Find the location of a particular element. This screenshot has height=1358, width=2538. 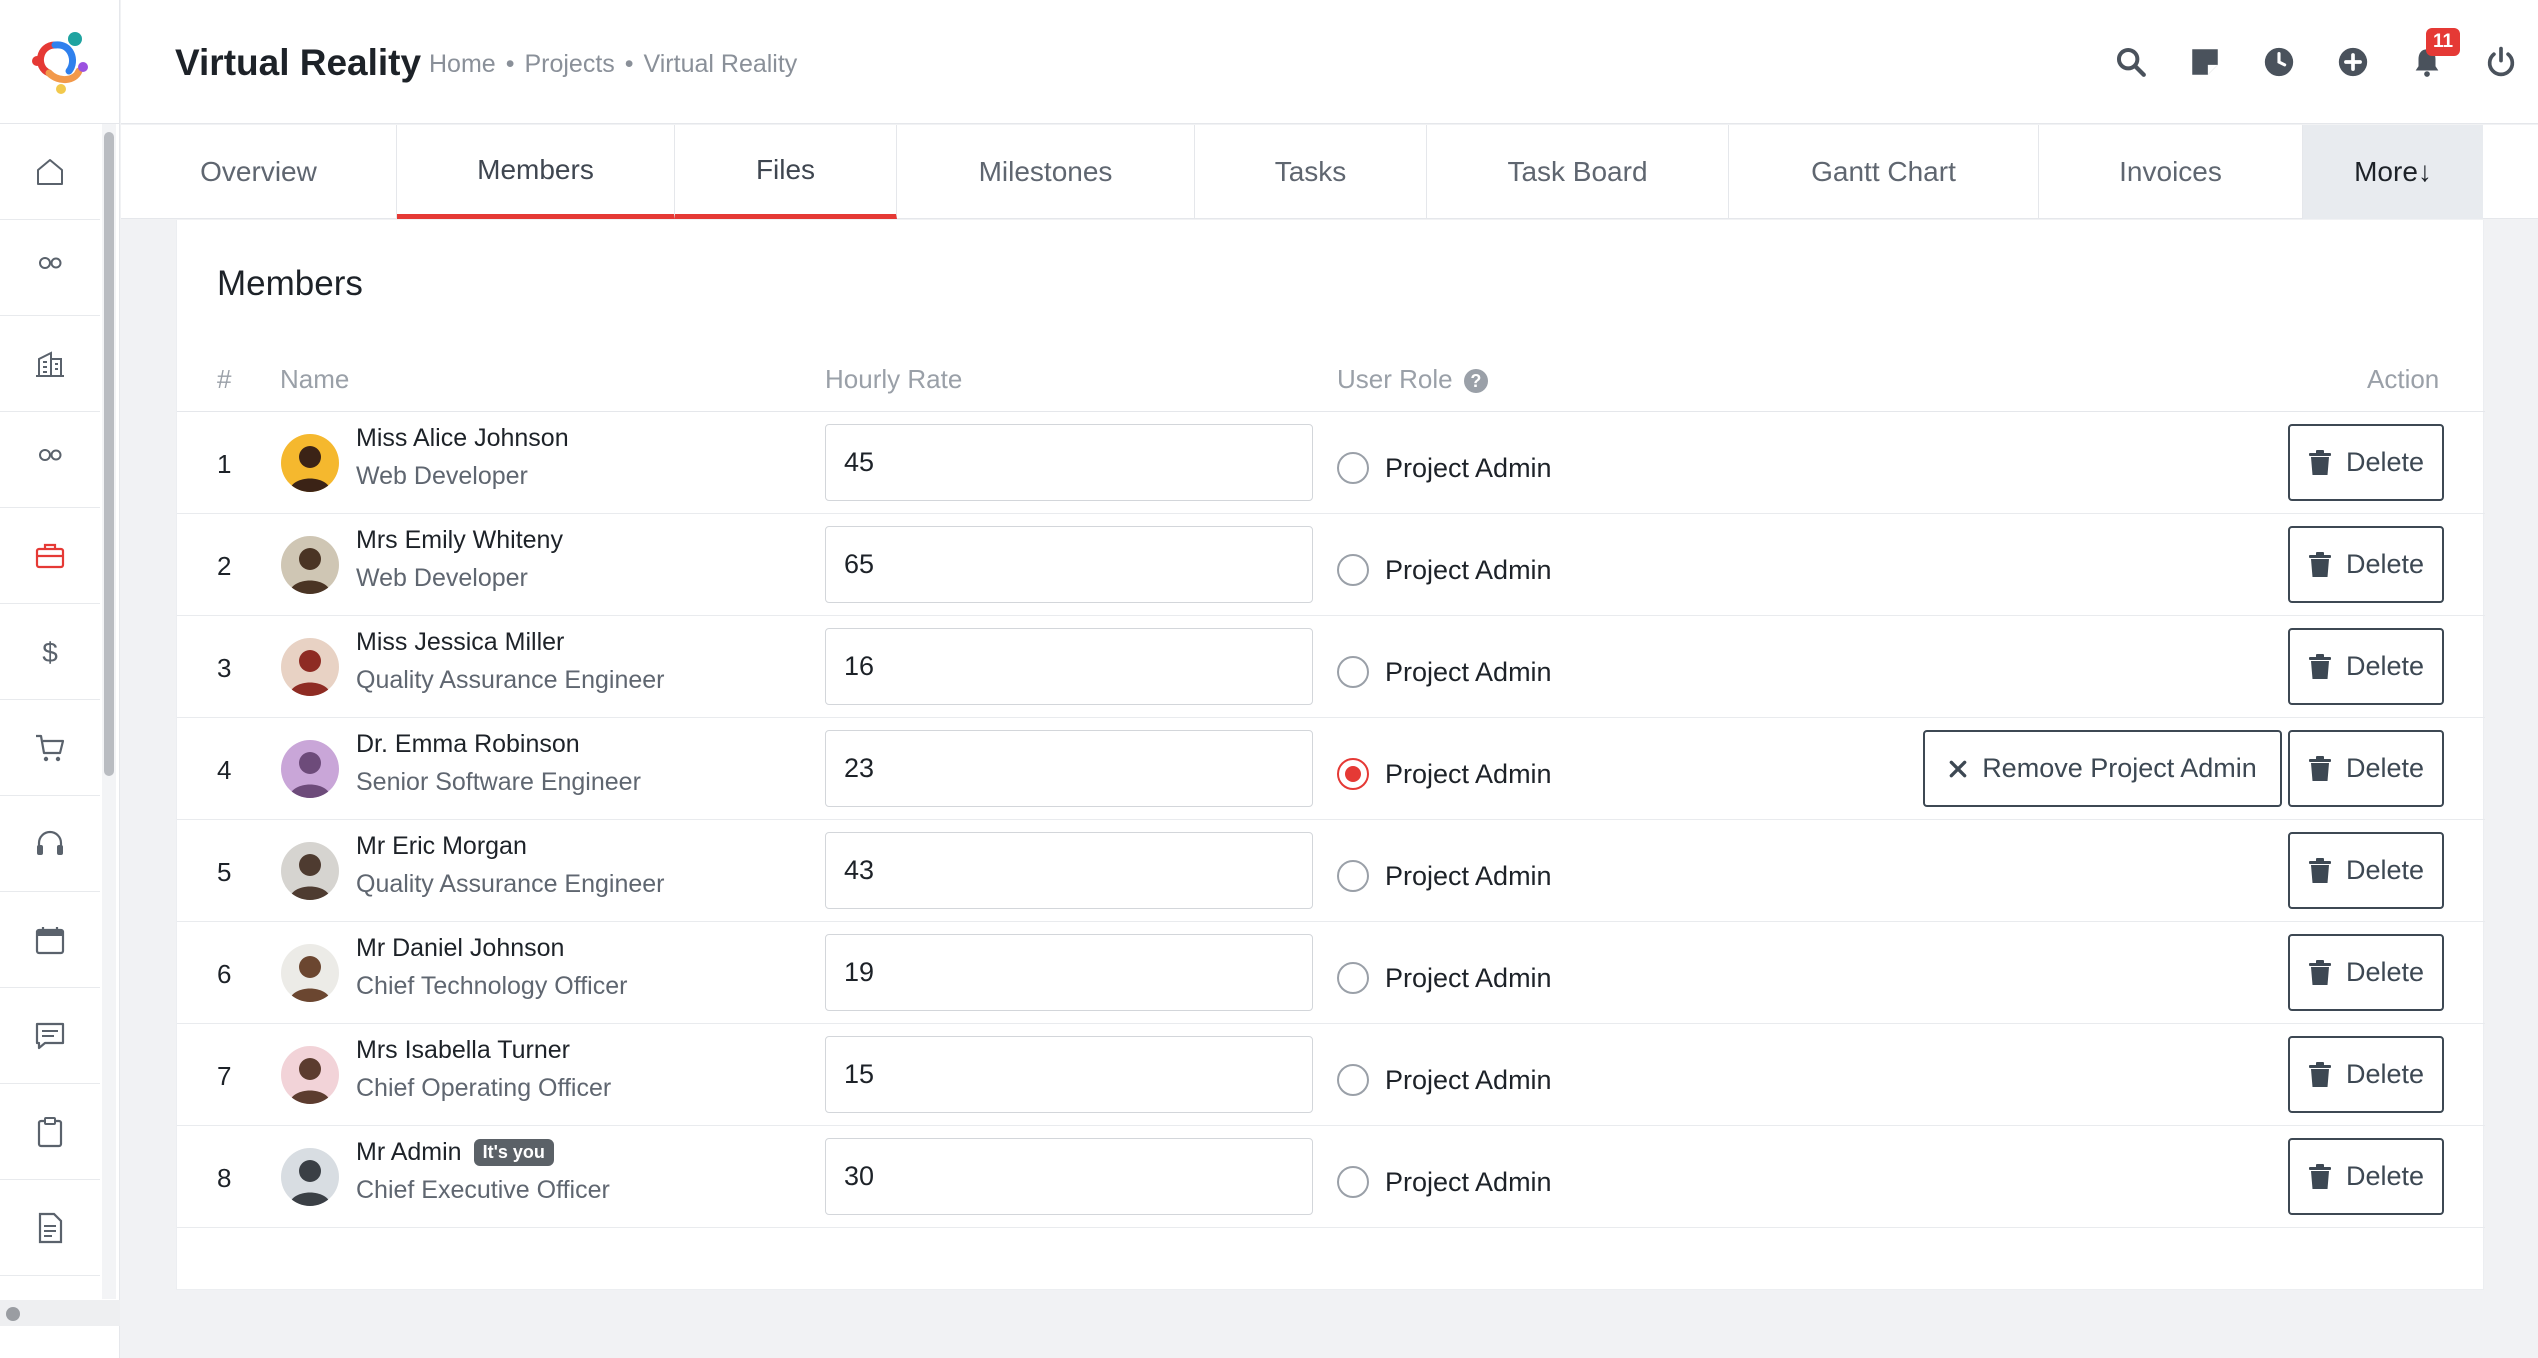

member-designation: Senior Software Engineer is located at coordinates (498, 782).